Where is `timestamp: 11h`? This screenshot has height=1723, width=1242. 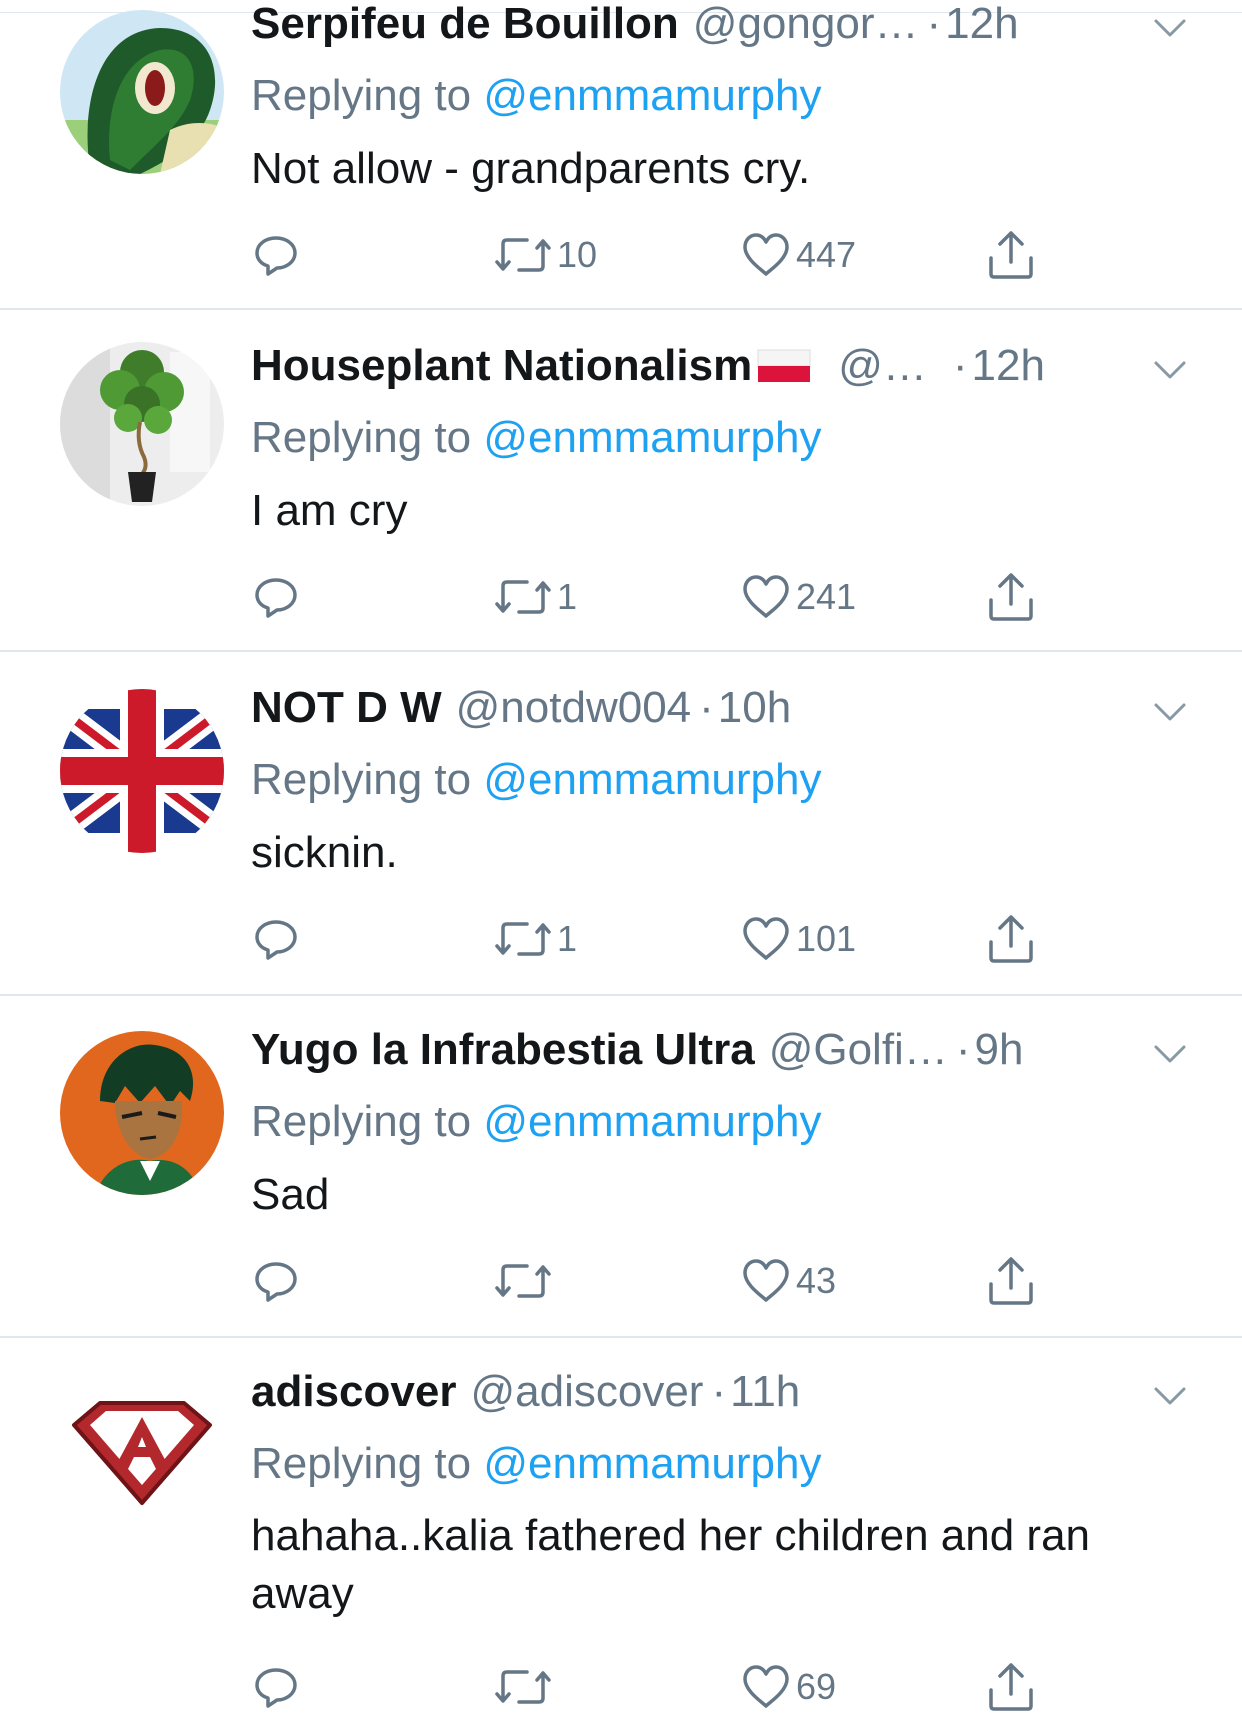
timestamp: 11h is located at coordinates (765, 1392).